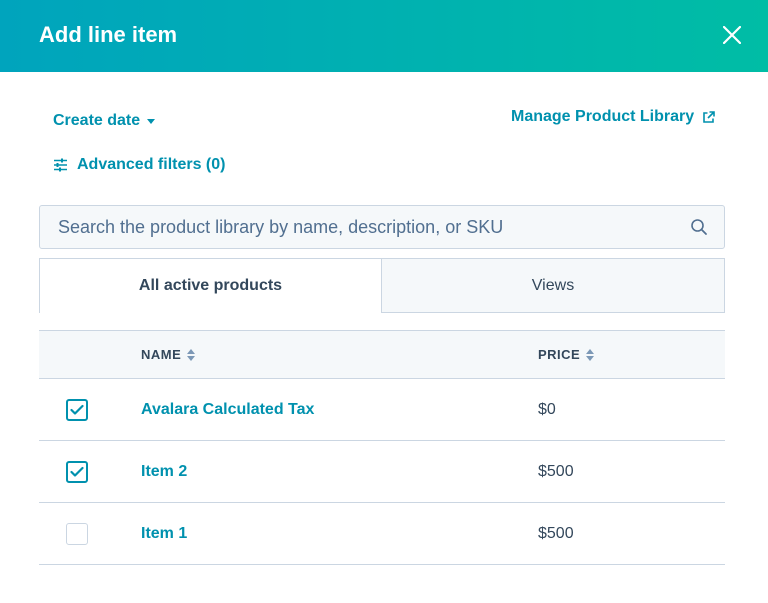  I want to click on tab-views: Views, so click(553, 285).